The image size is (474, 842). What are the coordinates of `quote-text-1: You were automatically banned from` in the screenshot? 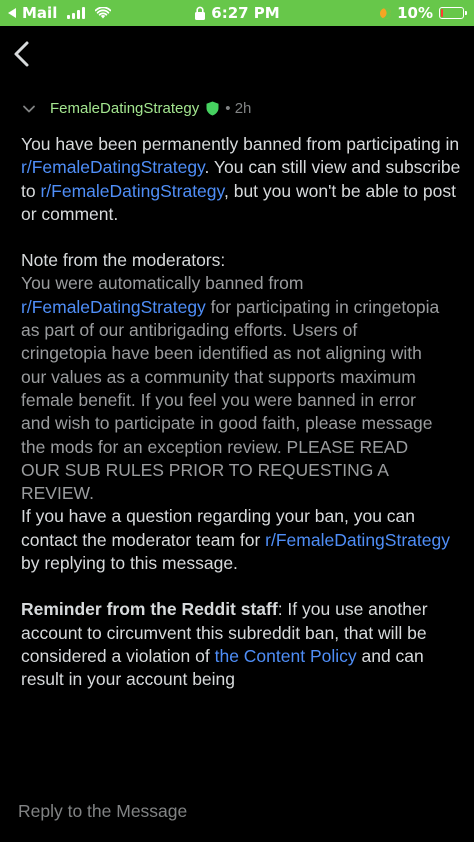 It's located at (162, 283).